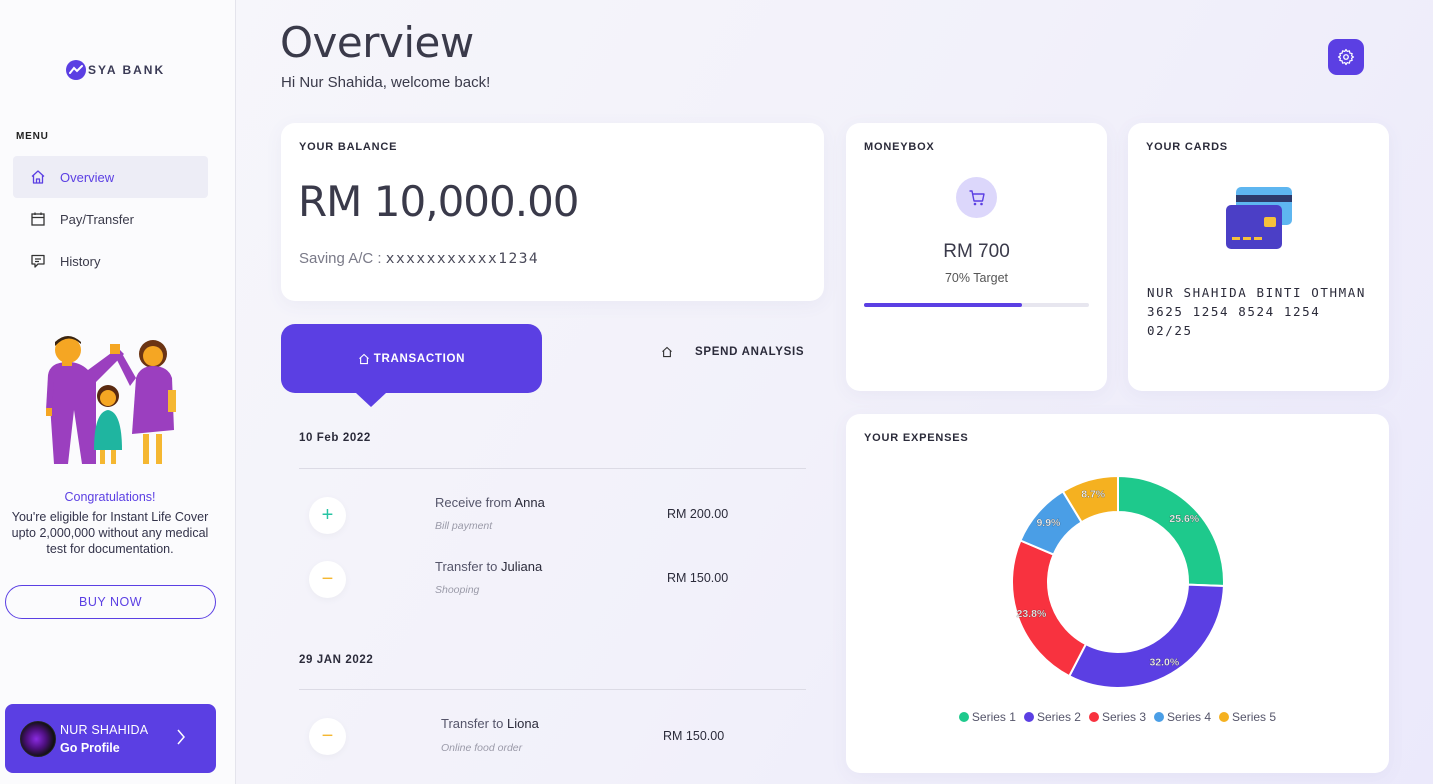 Image resolution: width=1433 pixels, height=784 pixels. I want to click on cards-label: YOUR CARDS, so click(1187, 147).